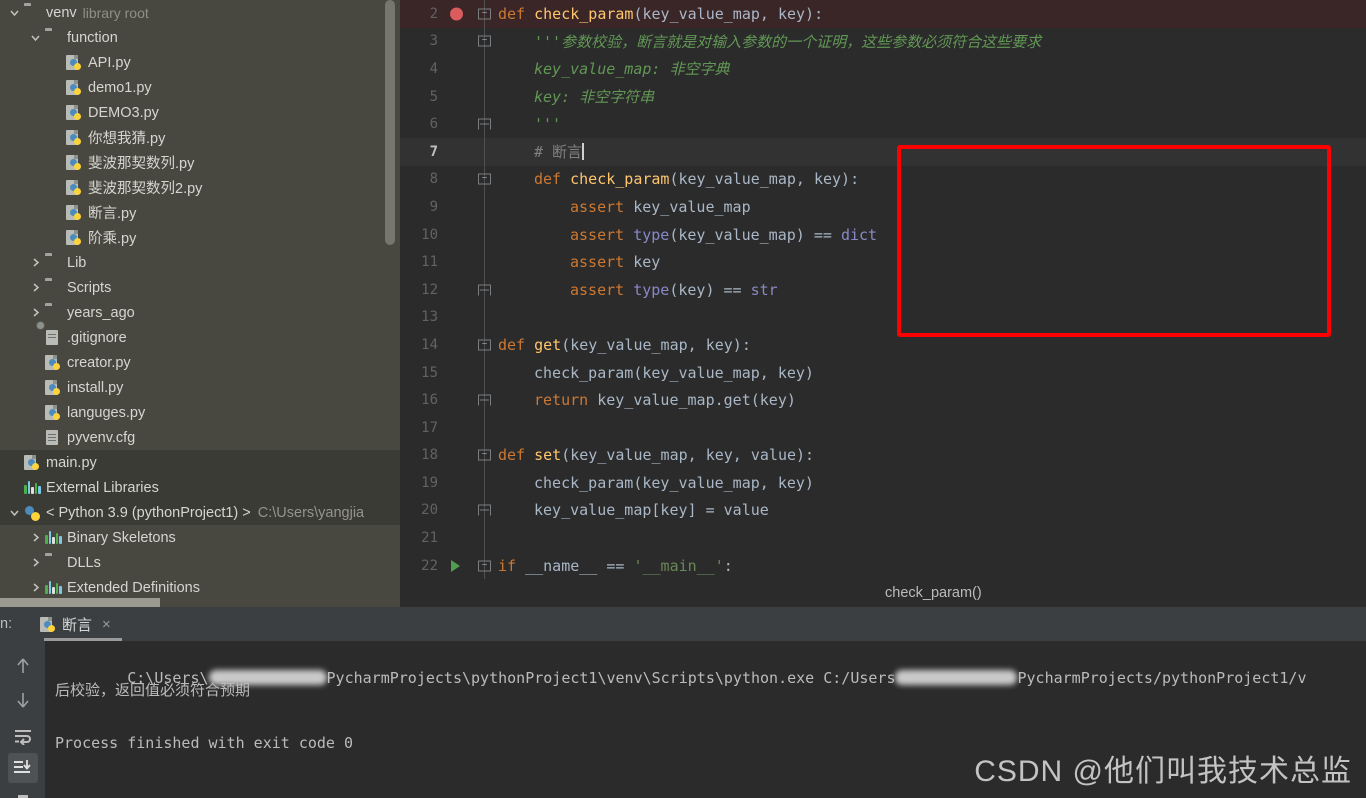  What do you see at coordinates (200, 37) in the screenshot?
I see `tree-item-1: function` at bounding box center [200, 37].